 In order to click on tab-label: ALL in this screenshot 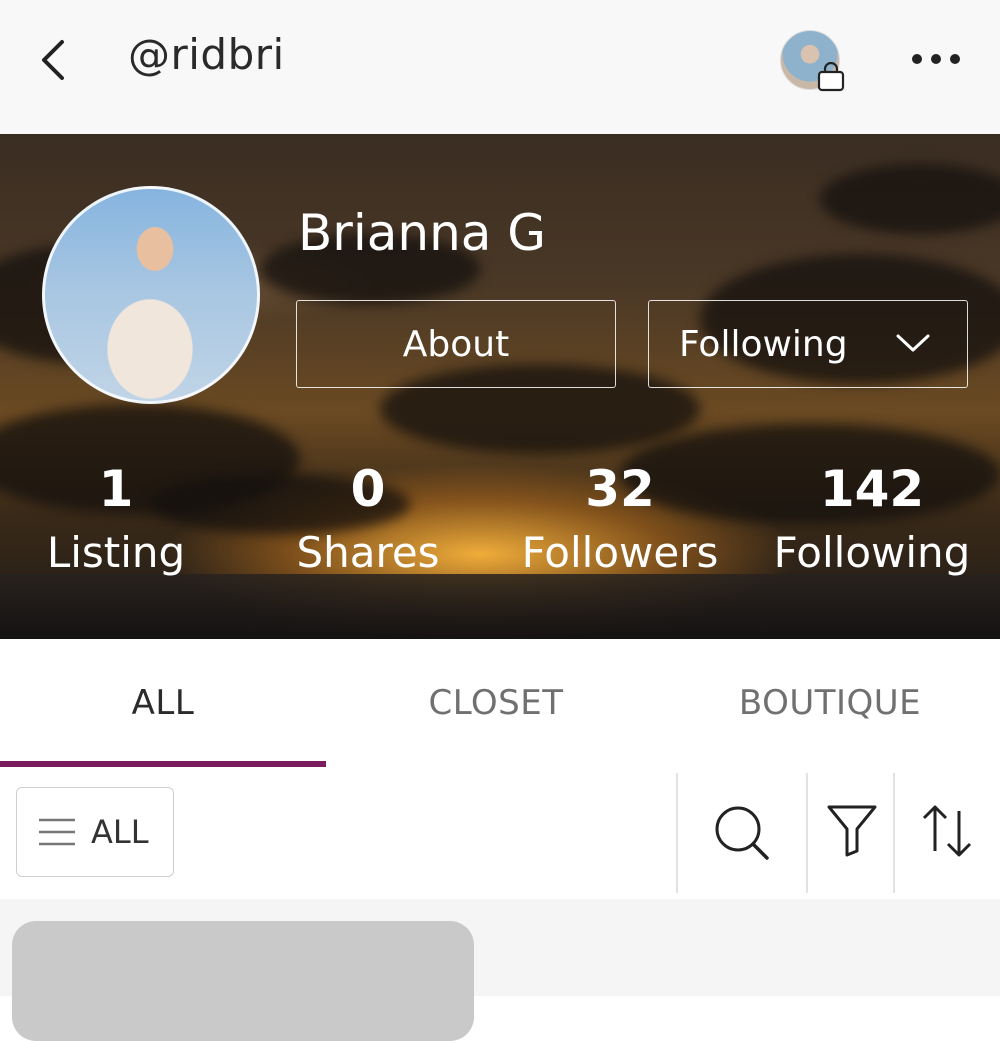, I will do `click(163, 703)`.